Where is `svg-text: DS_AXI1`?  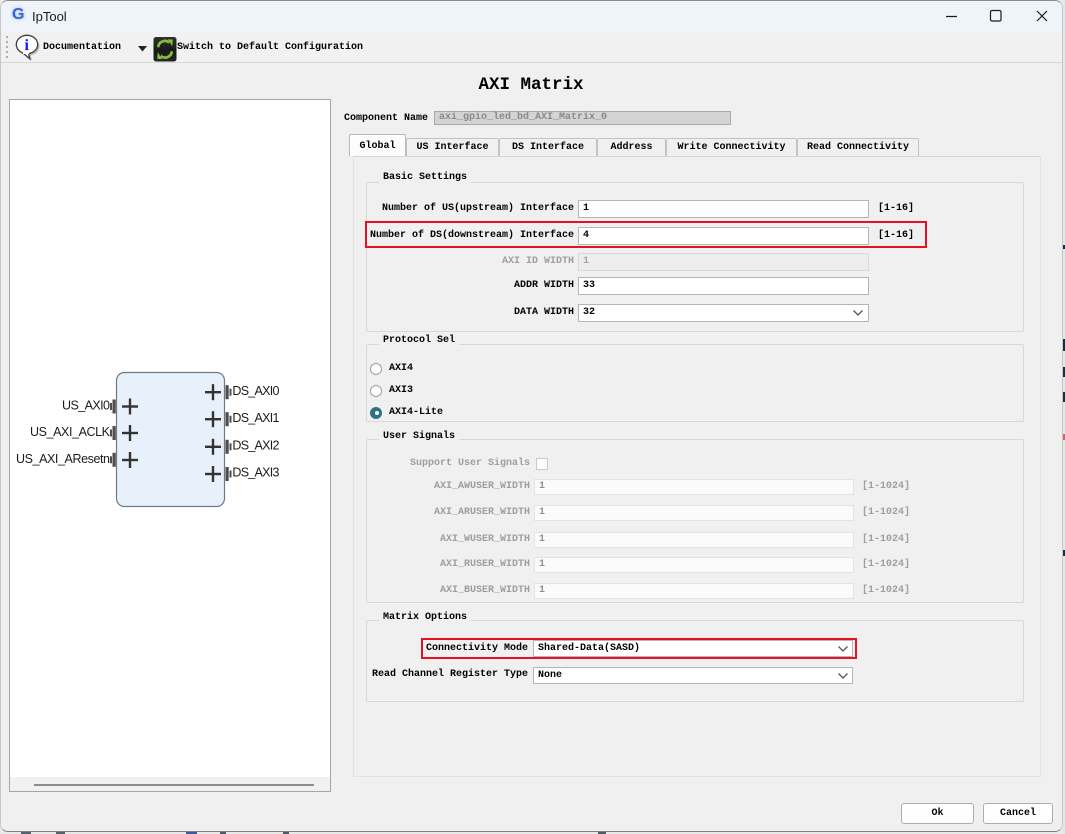 svg-text: DS_AXI1 is located at coordinates (255, 418).